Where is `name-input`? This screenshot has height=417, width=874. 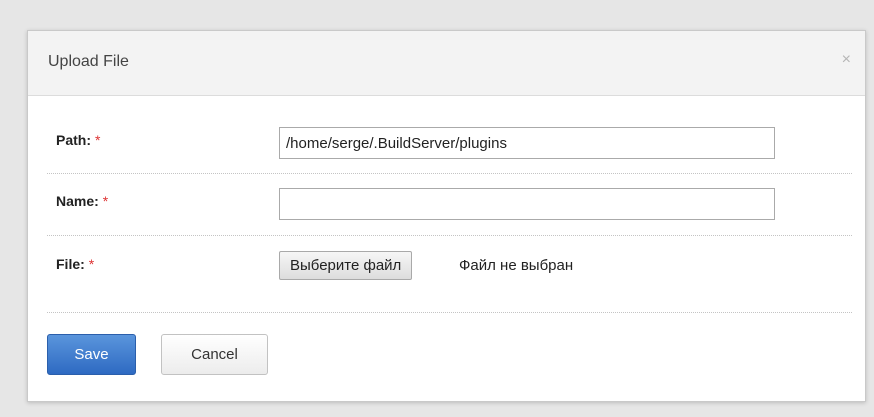 name-input is located at coordinates (527, 204).